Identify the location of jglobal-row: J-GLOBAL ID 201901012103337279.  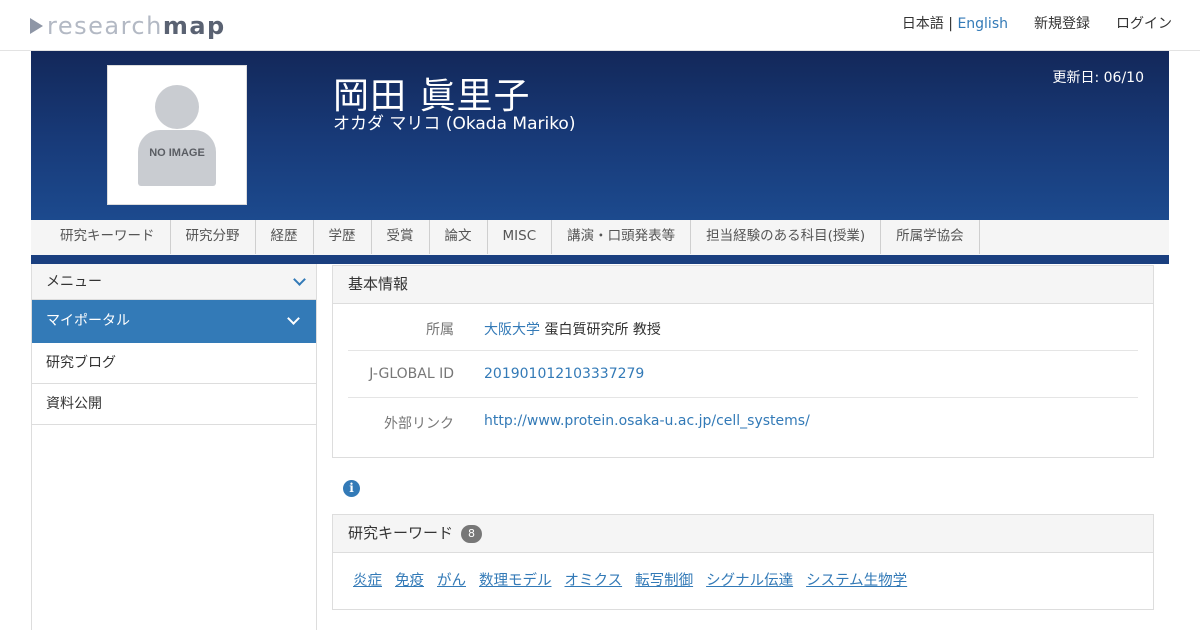
(743, 374).